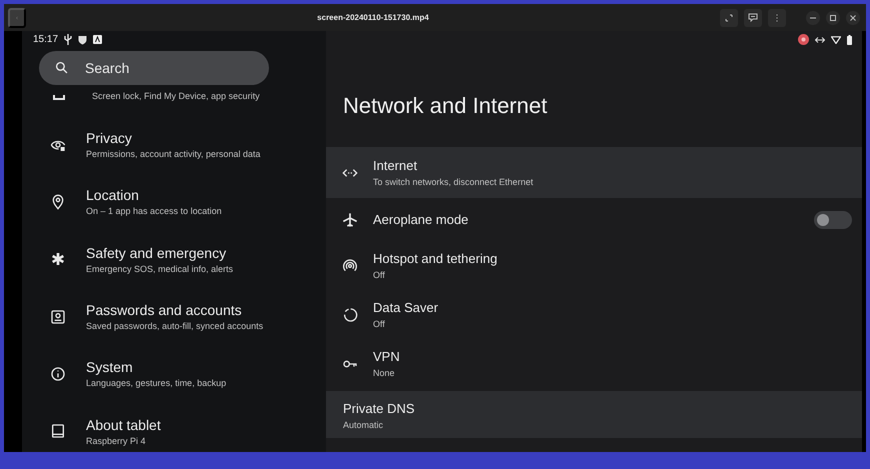 This screenshot has width=870, height=469. Describe the element at coordinates (123, 424) in the screenshot. I see `setting-title: About tablet` at that location.